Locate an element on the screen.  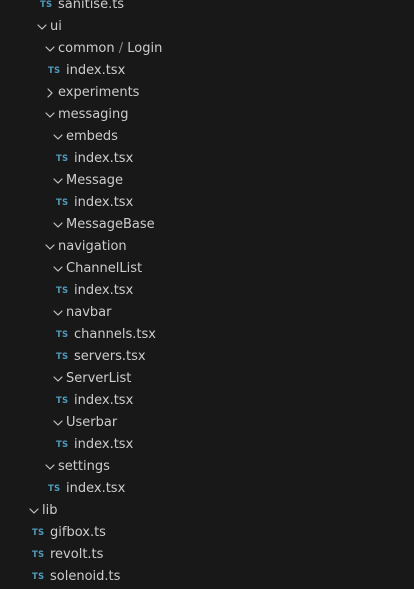
folder-label: ui is located at coordinates (56, 27).